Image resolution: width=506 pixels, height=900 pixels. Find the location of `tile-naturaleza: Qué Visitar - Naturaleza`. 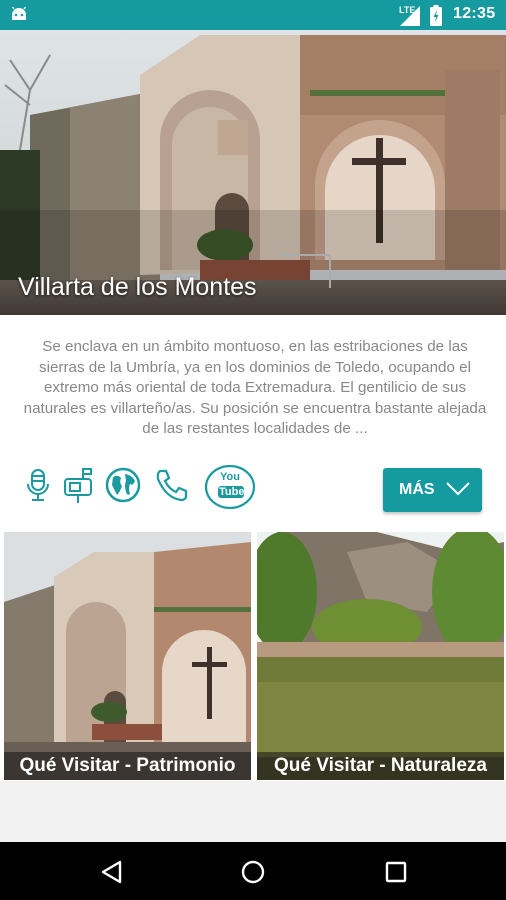

tile-naturaleza: Qué Visitar - Naturaleza is located at coordinates (380, 656).